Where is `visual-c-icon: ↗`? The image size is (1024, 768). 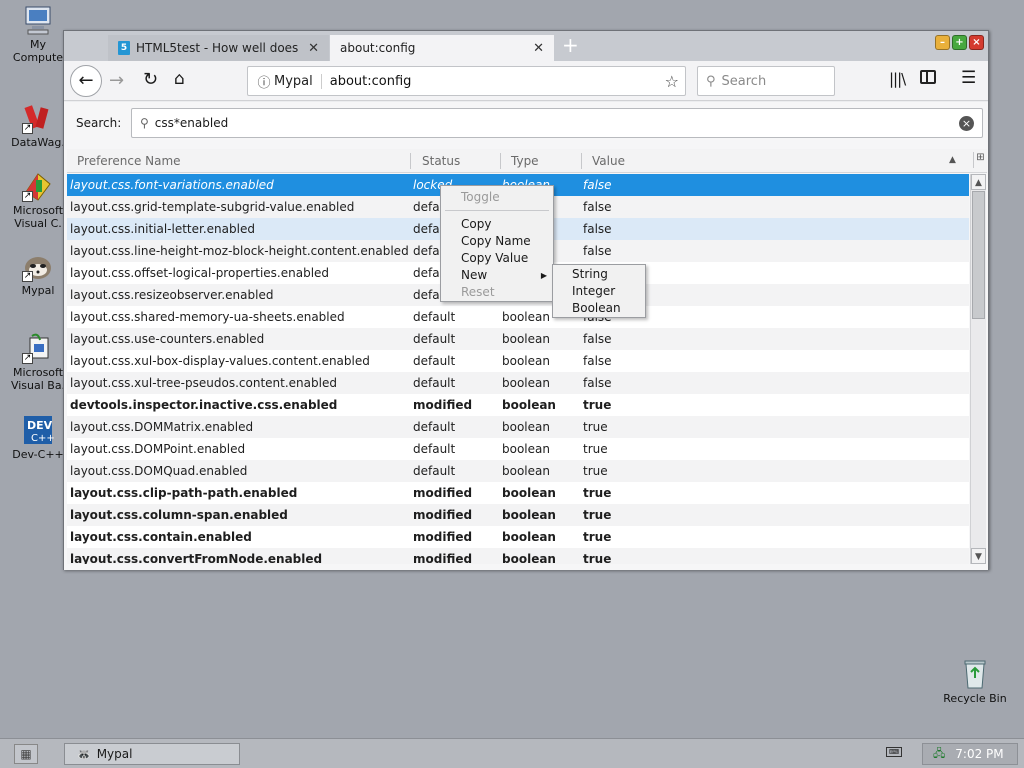
visual-c-icon: ↗ is located at coordinates (38, 186).